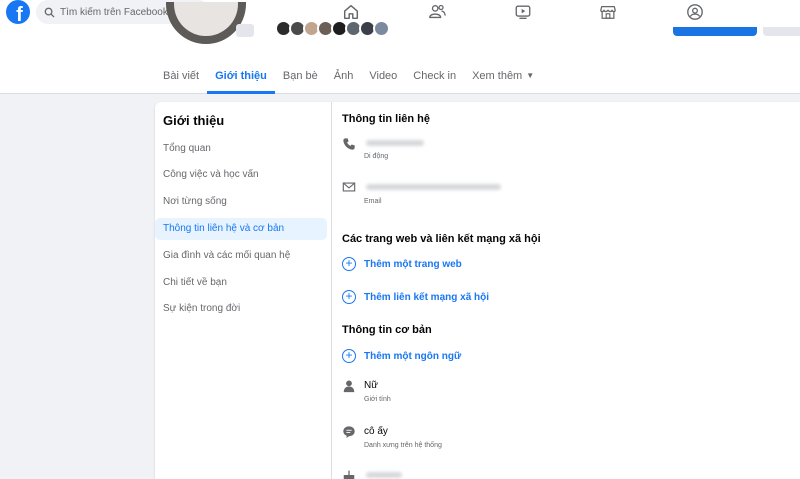 Image resolution: width=800 pixels, height=479 pixels. What do you see at coordinates (373, 201) in the screenshot?
I see `email-label: Email` at bounding box center [373, 201].